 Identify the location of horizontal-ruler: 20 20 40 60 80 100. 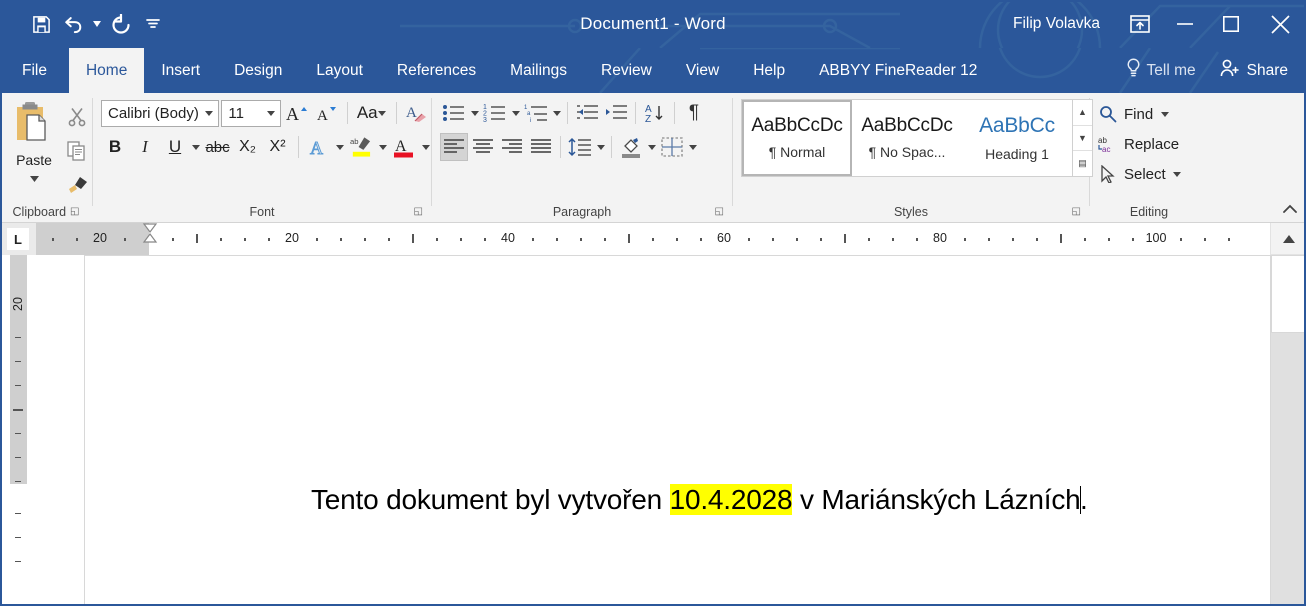
(653, 239).